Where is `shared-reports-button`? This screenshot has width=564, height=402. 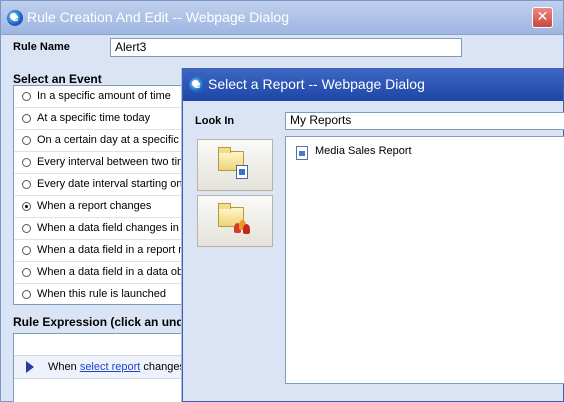
shared-reports-button is located at coordinates (235, 221).